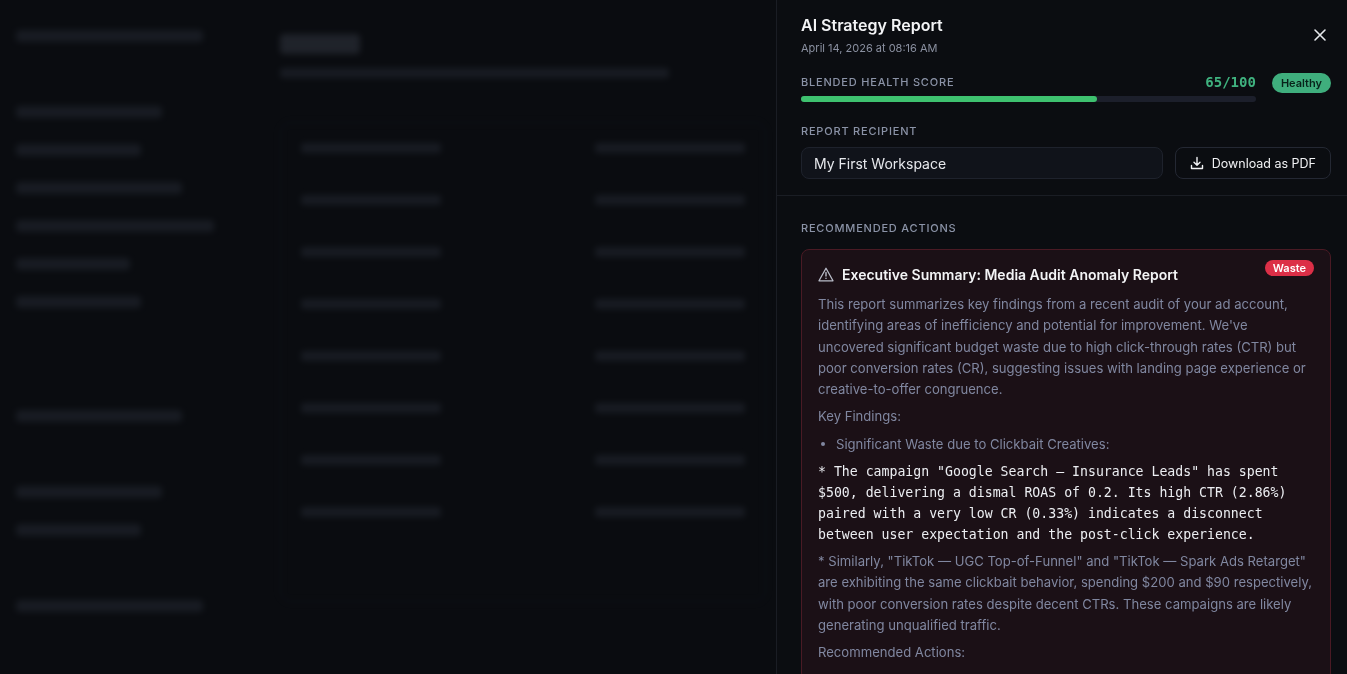 The image size is (1347, 674). Describe the element at coordinates (1252, 163) in the screenshot. I see `download-pdf-button: Download as PDF` at that location.